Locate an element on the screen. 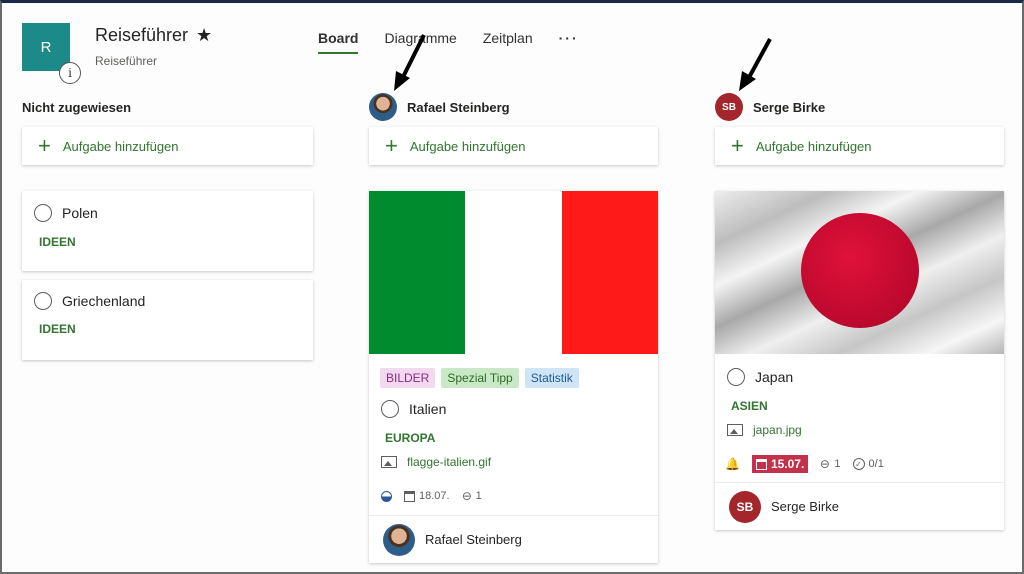  task-meta-row: 🔔 15.07. ⊘ 1 ✓ 0/1 is located at coordinates (804, 464).